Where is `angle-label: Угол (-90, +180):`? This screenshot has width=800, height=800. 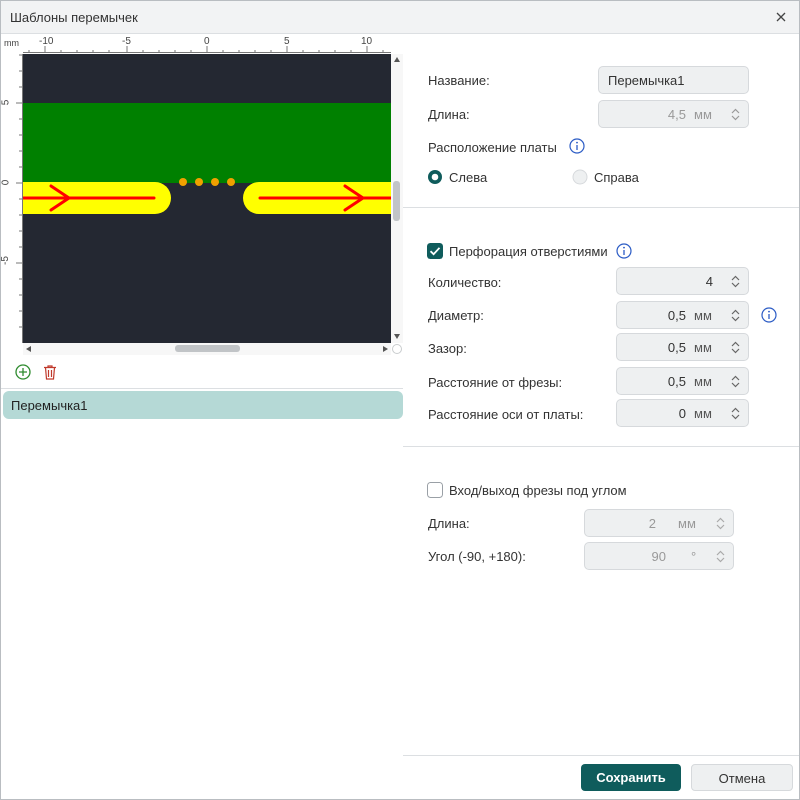 angle-label: Угол (-90, +180): is located at coordinates (477, 556).